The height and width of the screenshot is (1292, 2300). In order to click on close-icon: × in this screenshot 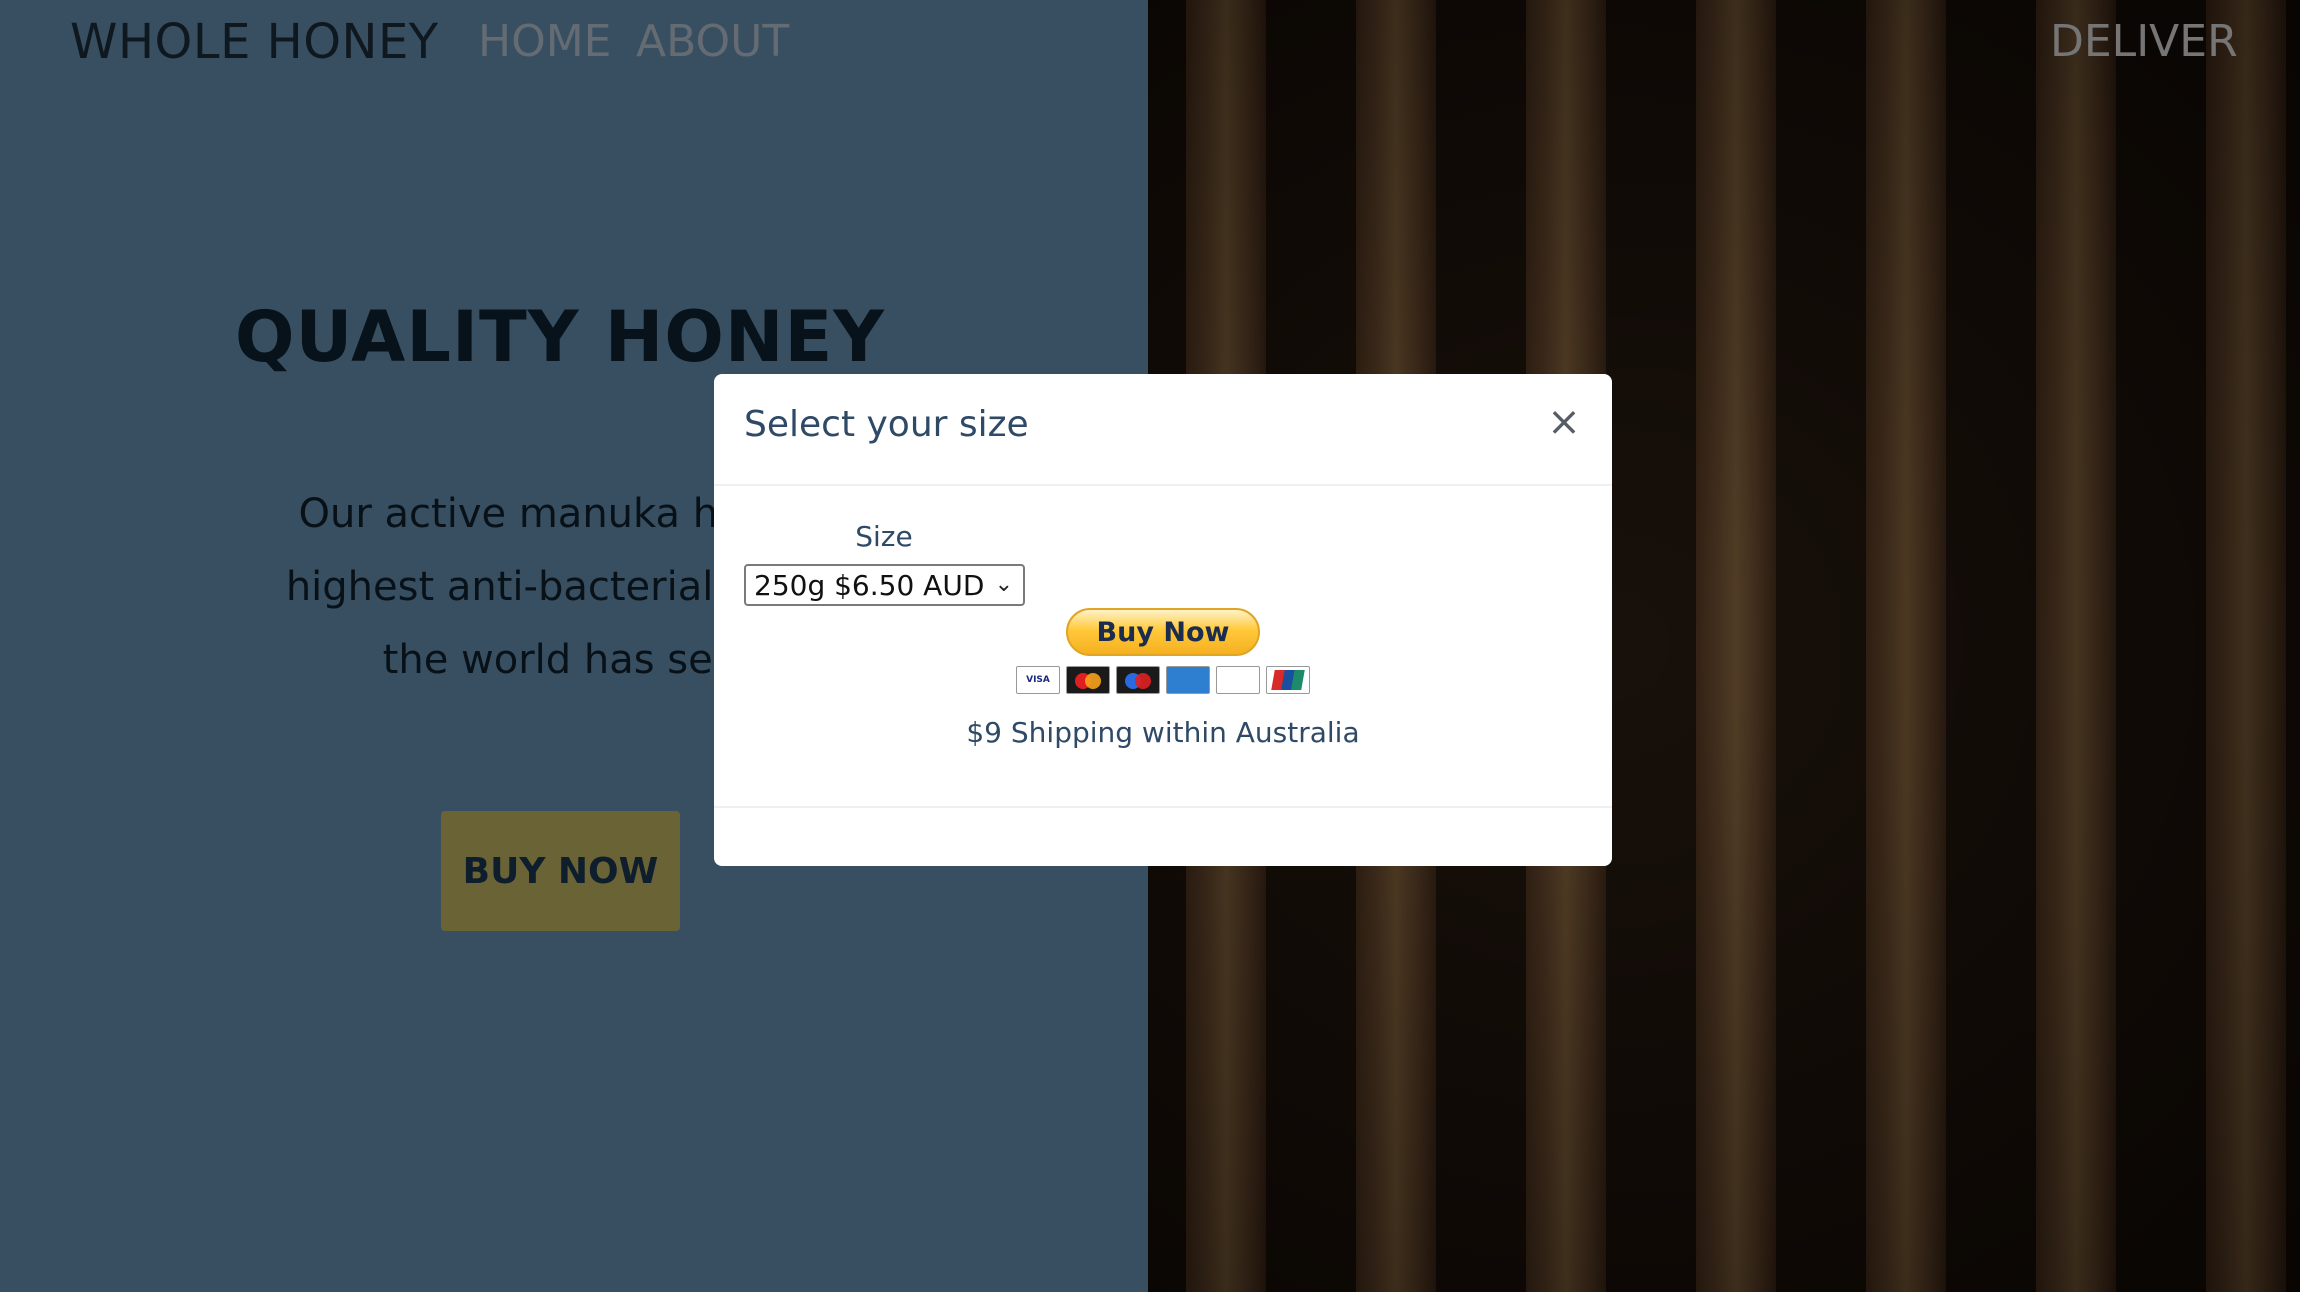, I will do `click(1564, 422)`.